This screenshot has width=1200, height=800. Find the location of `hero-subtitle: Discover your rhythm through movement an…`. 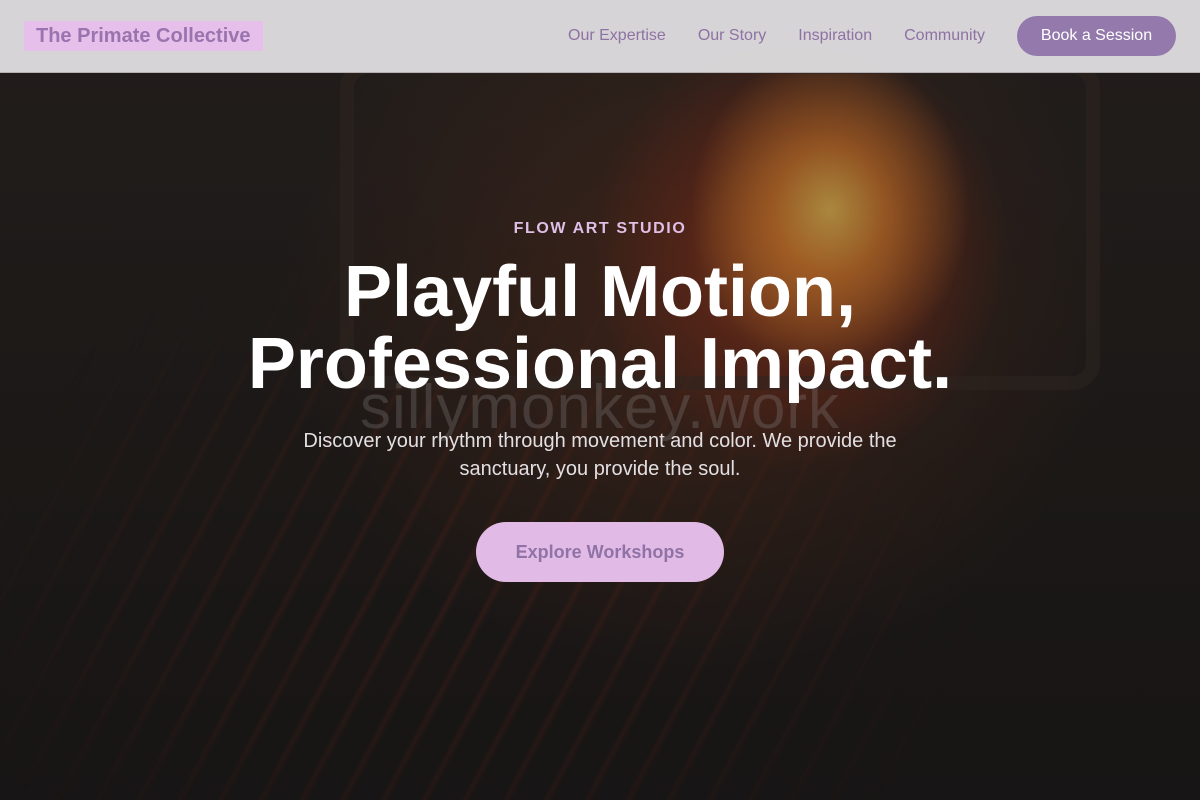

hero-subtitle: Discover your rhythm through movement an… is located at coordinates (600, 455).